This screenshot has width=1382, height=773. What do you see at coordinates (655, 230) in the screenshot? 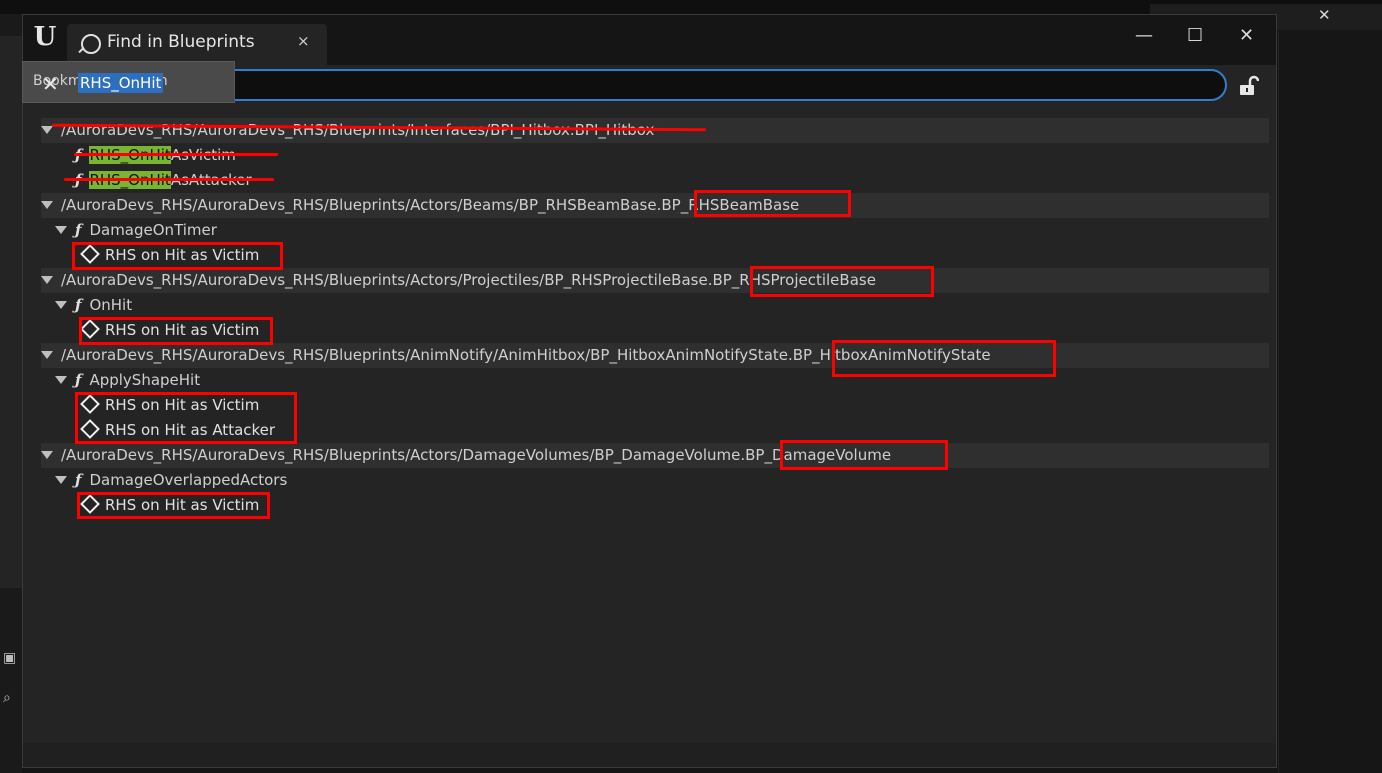
I see `result-function-row: ƒ DamageOnTimer` at bounding box center [655, 230].